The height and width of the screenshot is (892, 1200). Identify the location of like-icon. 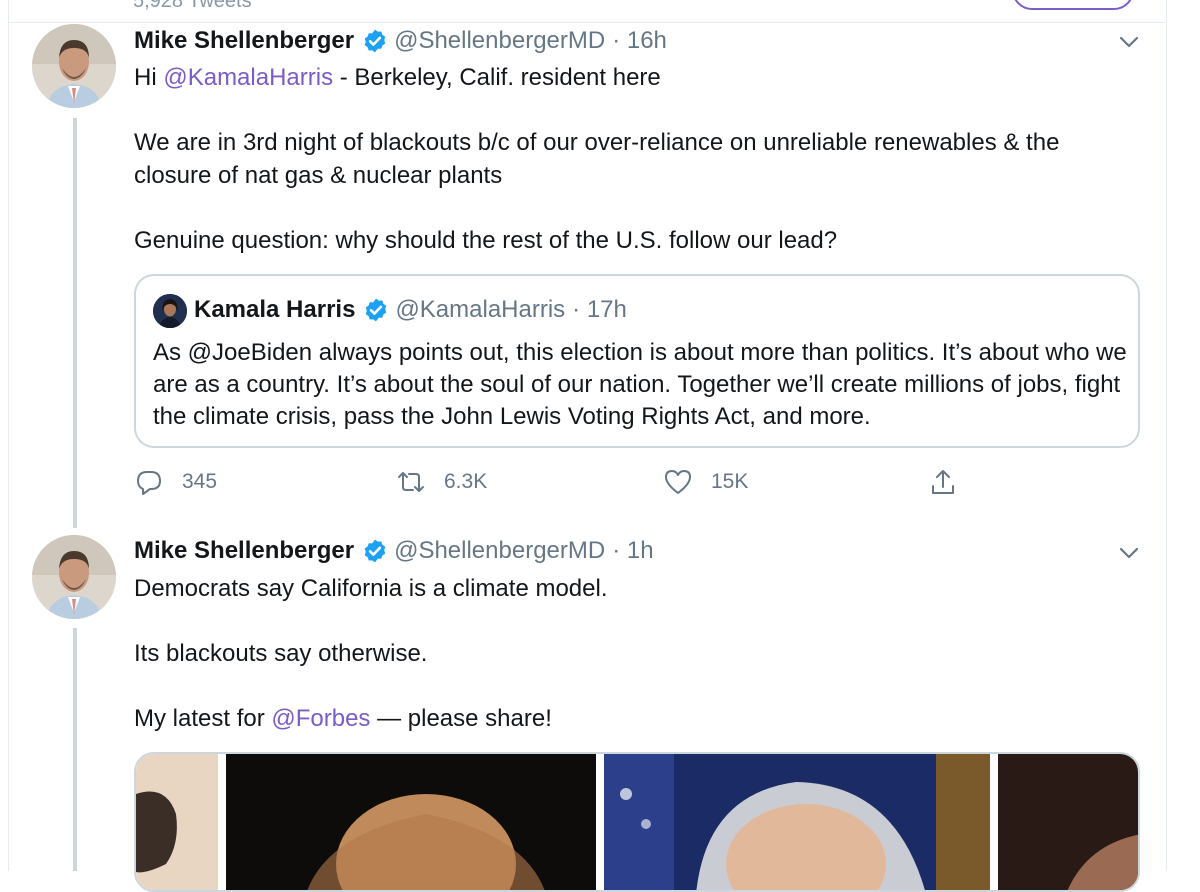
(678, 482).